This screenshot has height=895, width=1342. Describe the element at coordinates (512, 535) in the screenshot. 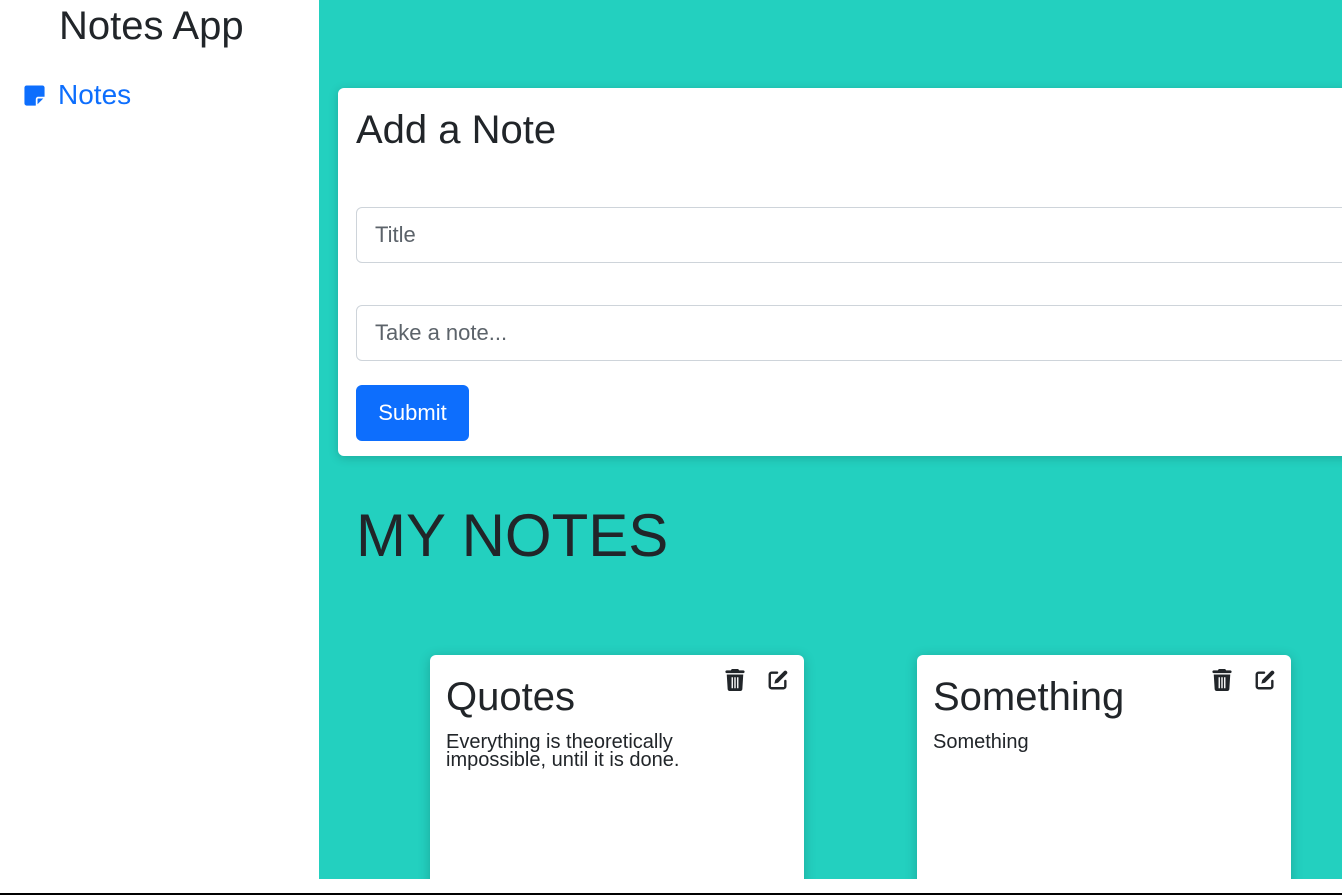

I see `my-notes-heading: MY NOTES` at that location.